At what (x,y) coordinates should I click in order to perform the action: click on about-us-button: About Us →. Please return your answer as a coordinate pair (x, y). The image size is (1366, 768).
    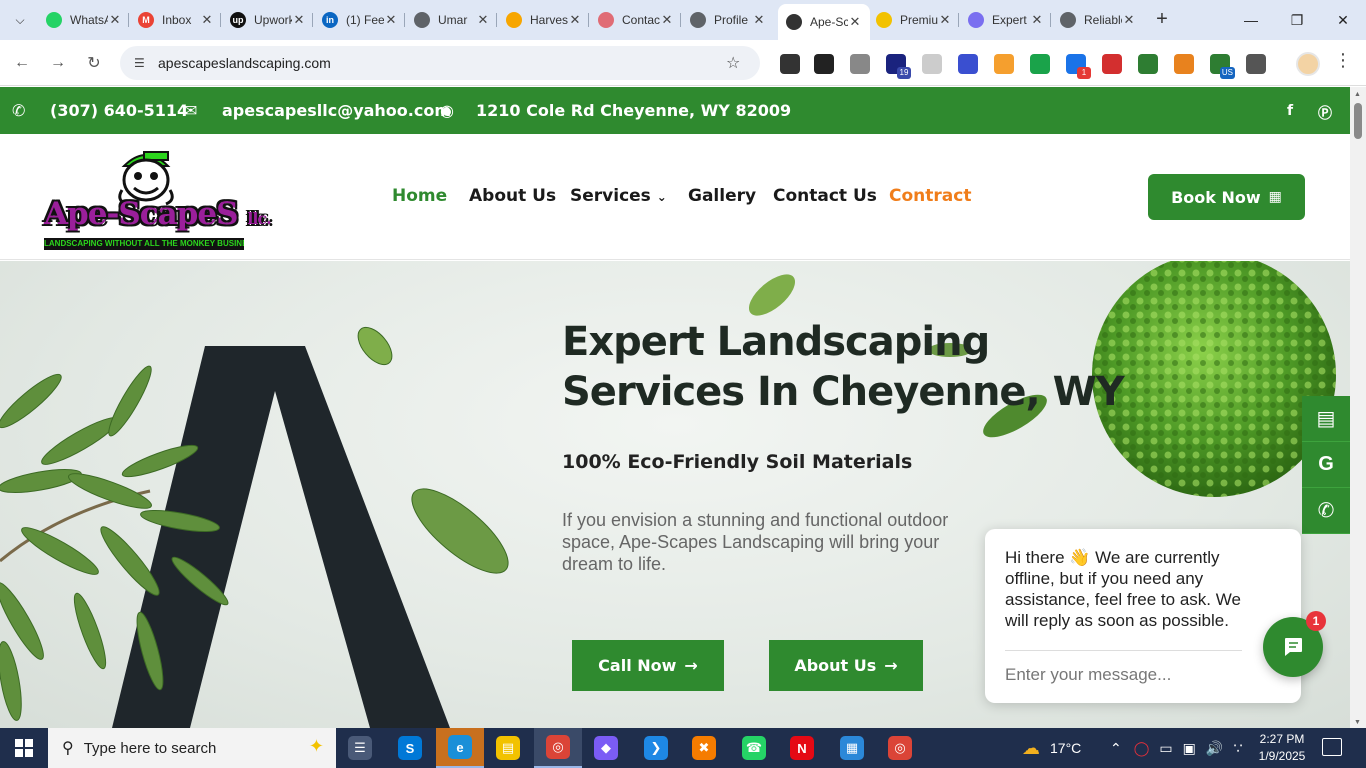
    Looking at the image, I should click on (846, 665).